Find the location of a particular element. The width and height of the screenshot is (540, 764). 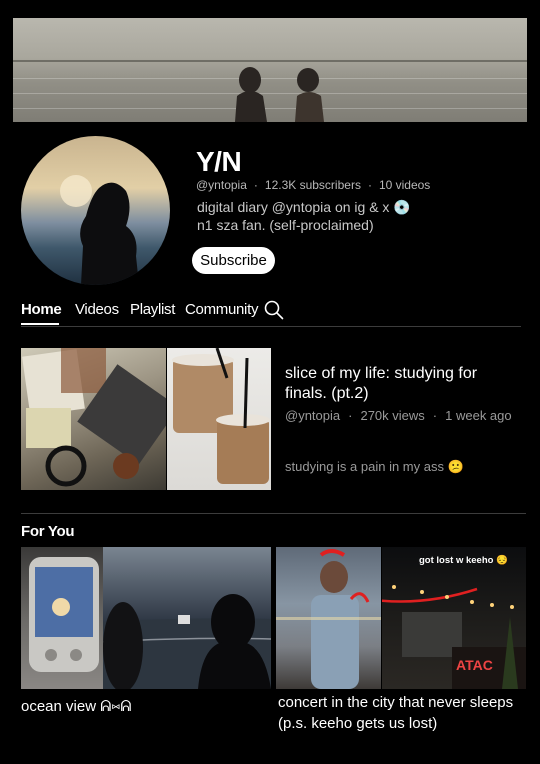

channel-banner is located at coordinates (270, 70).